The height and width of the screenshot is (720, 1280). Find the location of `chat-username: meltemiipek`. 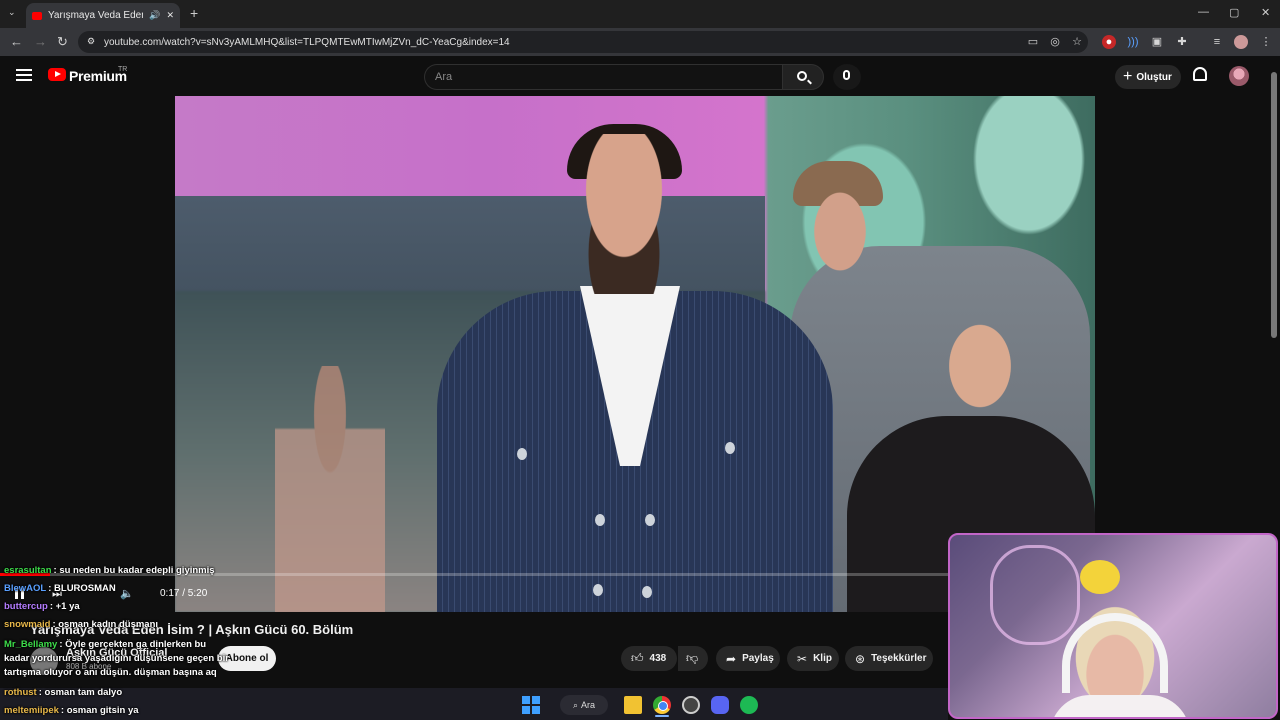

chat-username: meltemiipek is located at coordinates (31, 710).